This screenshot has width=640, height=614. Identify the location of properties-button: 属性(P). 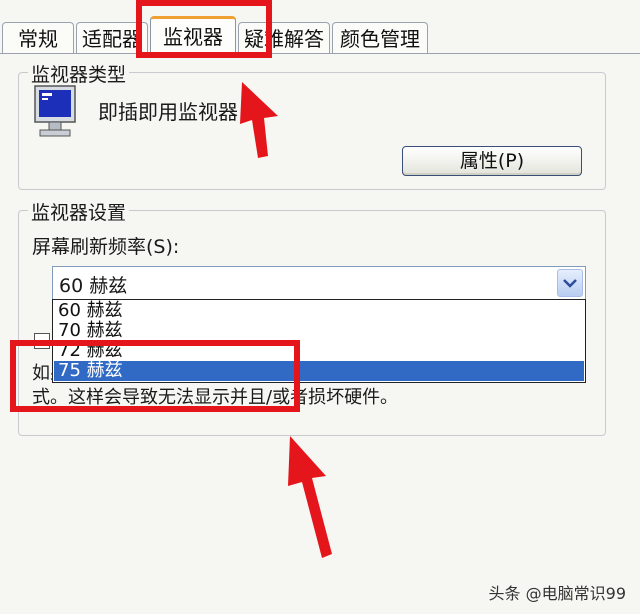
(492, 161).